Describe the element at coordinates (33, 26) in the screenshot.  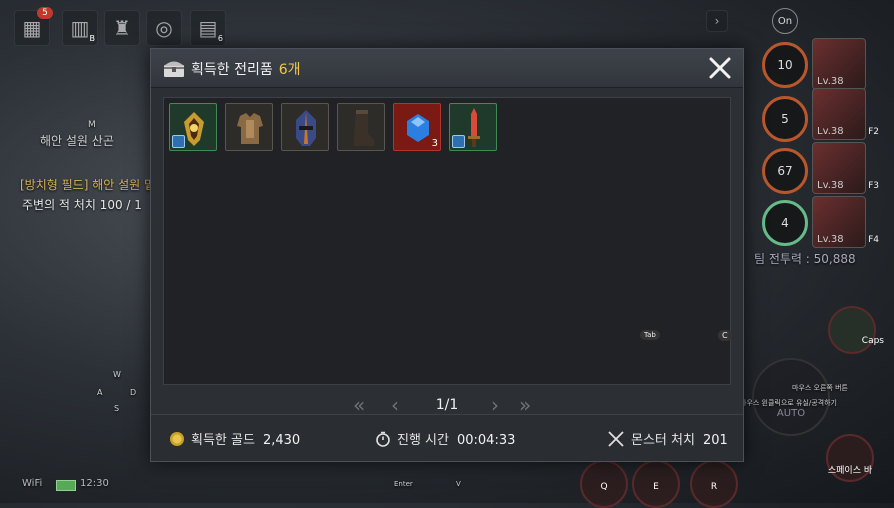
I see `menu-grid-icon: ▦ 5` at that location.